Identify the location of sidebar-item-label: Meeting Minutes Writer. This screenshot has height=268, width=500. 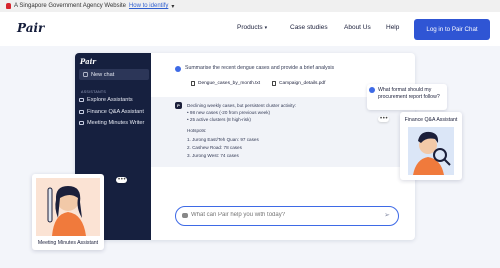
(116, 123).